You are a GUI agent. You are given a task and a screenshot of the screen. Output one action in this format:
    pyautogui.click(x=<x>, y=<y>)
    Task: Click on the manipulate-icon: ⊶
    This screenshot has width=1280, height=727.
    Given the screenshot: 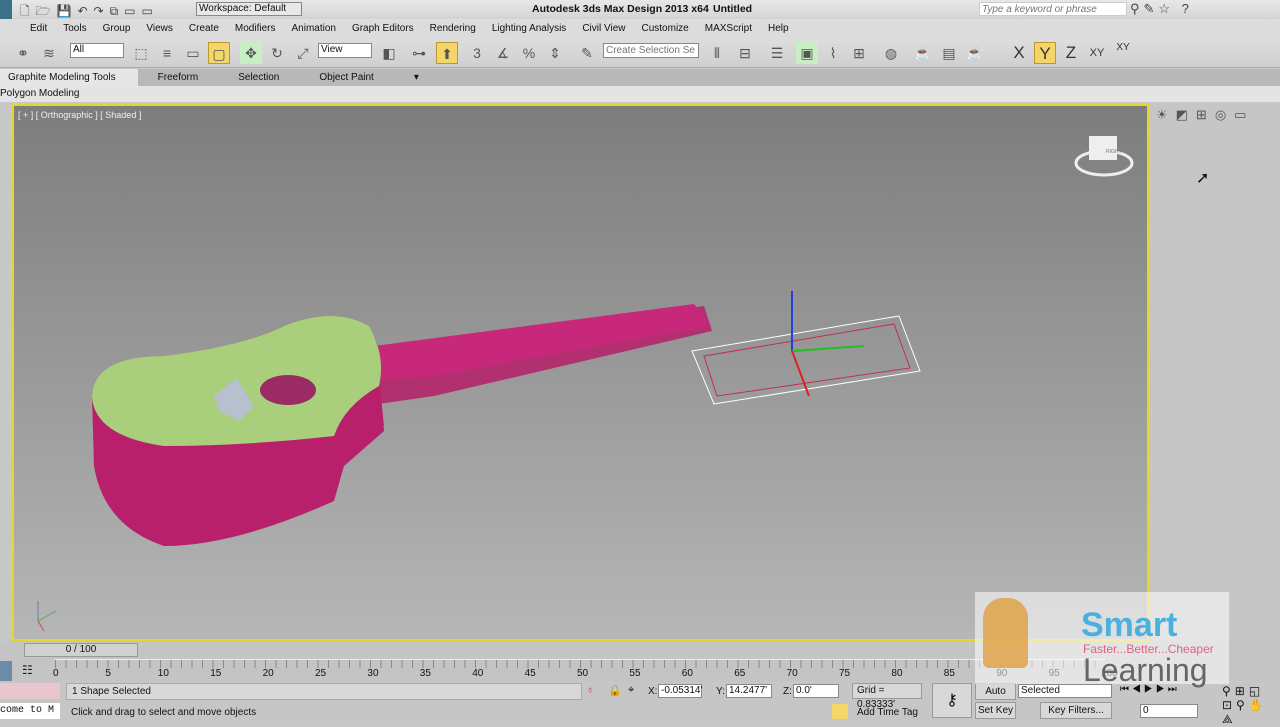 What is the action you would take?
    pyautogui.click(x=419, y=53)
    